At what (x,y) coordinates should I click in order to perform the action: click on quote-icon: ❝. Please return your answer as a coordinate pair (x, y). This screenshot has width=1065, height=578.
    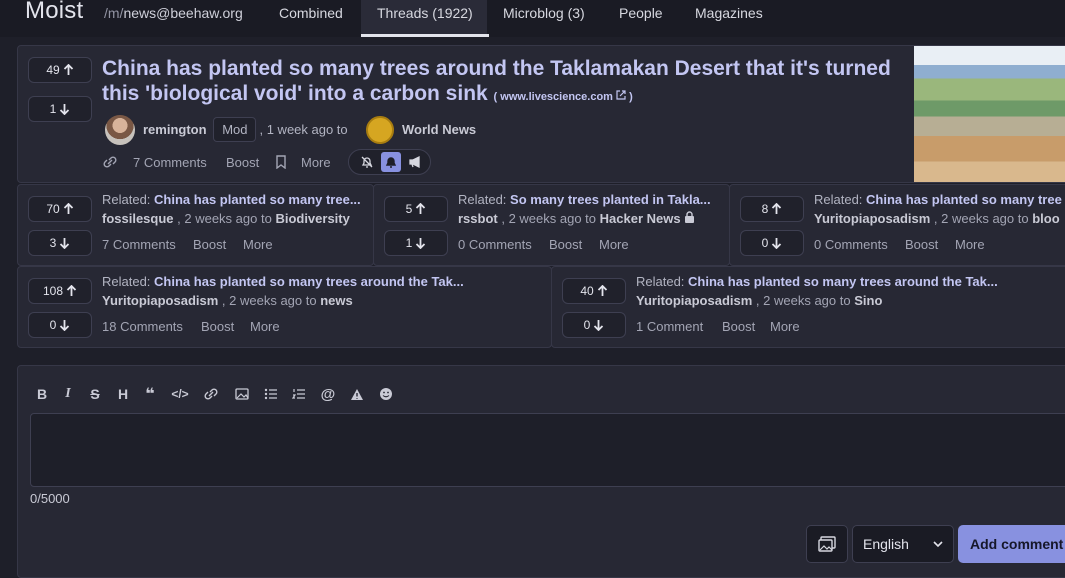
    Looking at the image, I should click on (150, 394).